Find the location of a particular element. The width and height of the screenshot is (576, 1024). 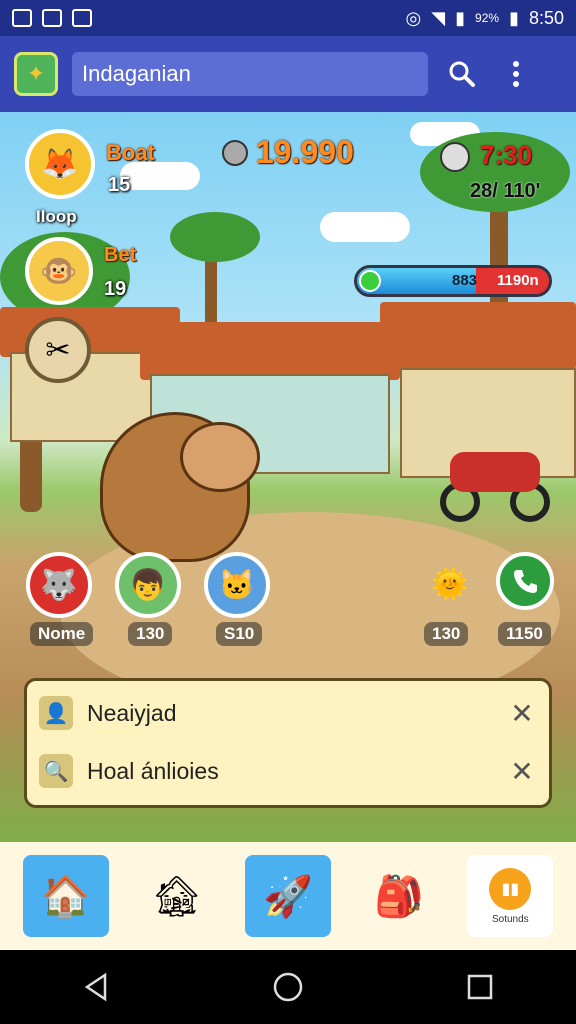

nav-home-button: 🏠 is located at coordinates (65, 896).